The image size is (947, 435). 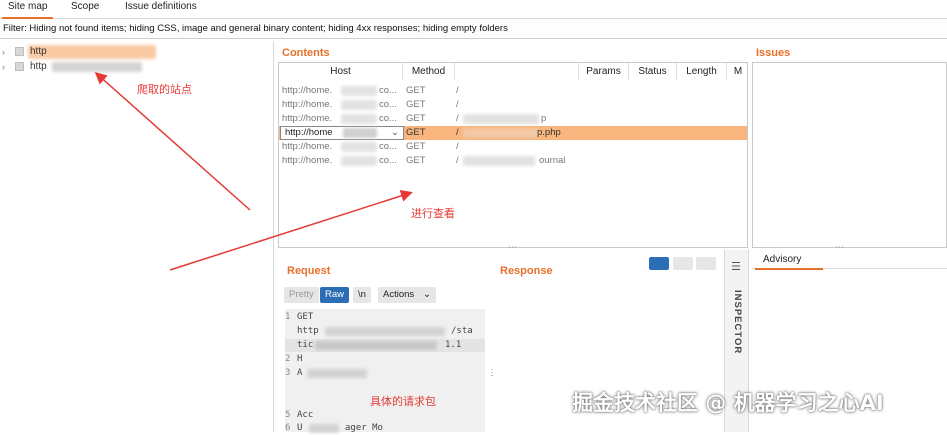 I want to click on annotation-crawled-sites: 爬取的站点, so click(x=164, y=90).